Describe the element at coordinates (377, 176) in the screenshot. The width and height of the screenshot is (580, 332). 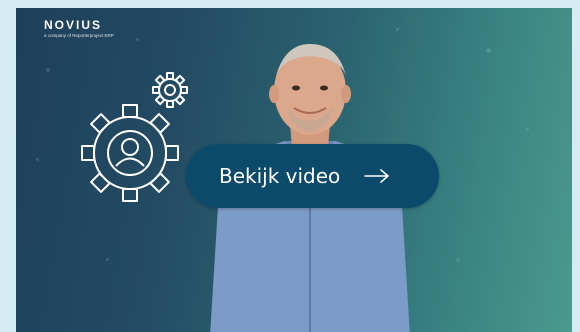
I see `arrow-right-icon` at that location.